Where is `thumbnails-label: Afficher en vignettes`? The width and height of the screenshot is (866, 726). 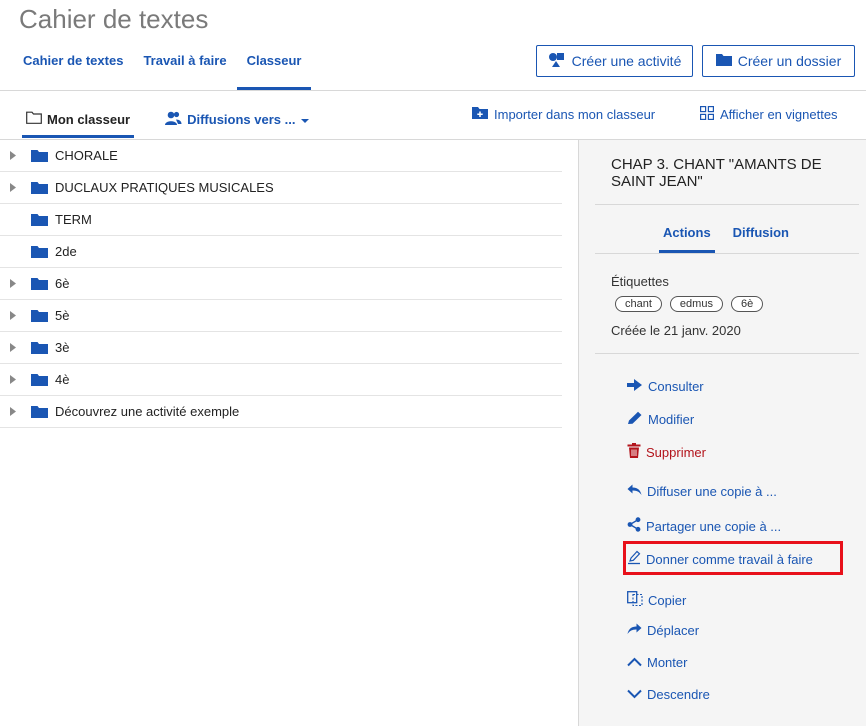
thumbnails-label: Afficher en vignettes is located at coordinates (779, 114).